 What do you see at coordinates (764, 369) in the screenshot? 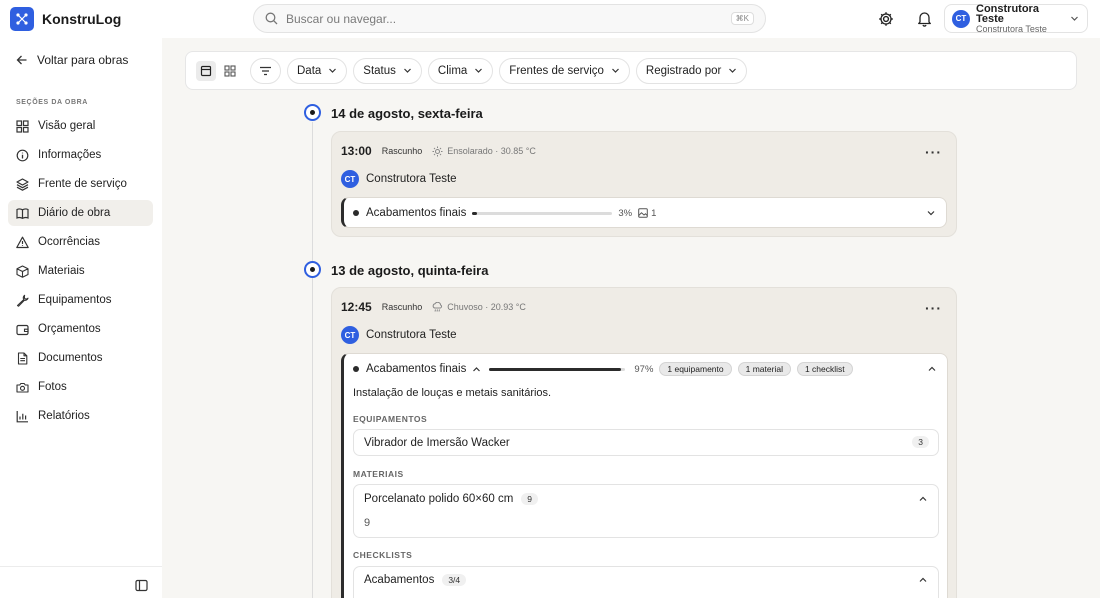
I see `material-count-chip: 1 material` at bounding box center [764, 369].